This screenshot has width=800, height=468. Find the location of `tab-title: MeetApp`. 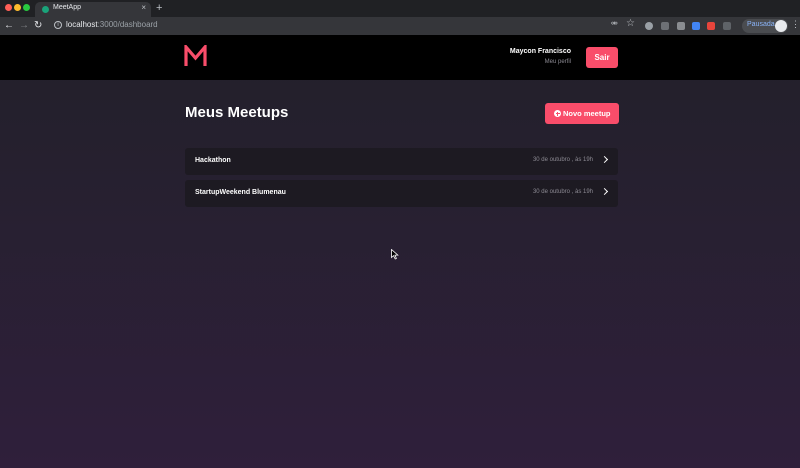

tab-title: MeetApp is located at coordinates (67, 7).